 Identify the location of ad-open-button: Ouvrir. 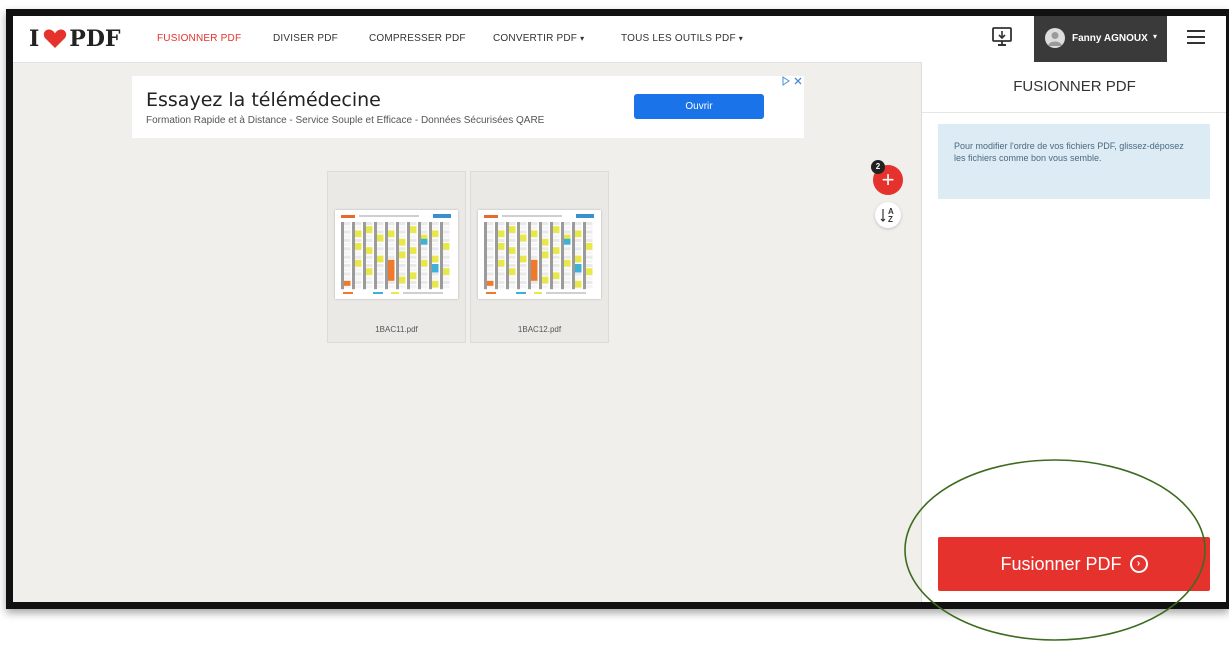
(699, 106).